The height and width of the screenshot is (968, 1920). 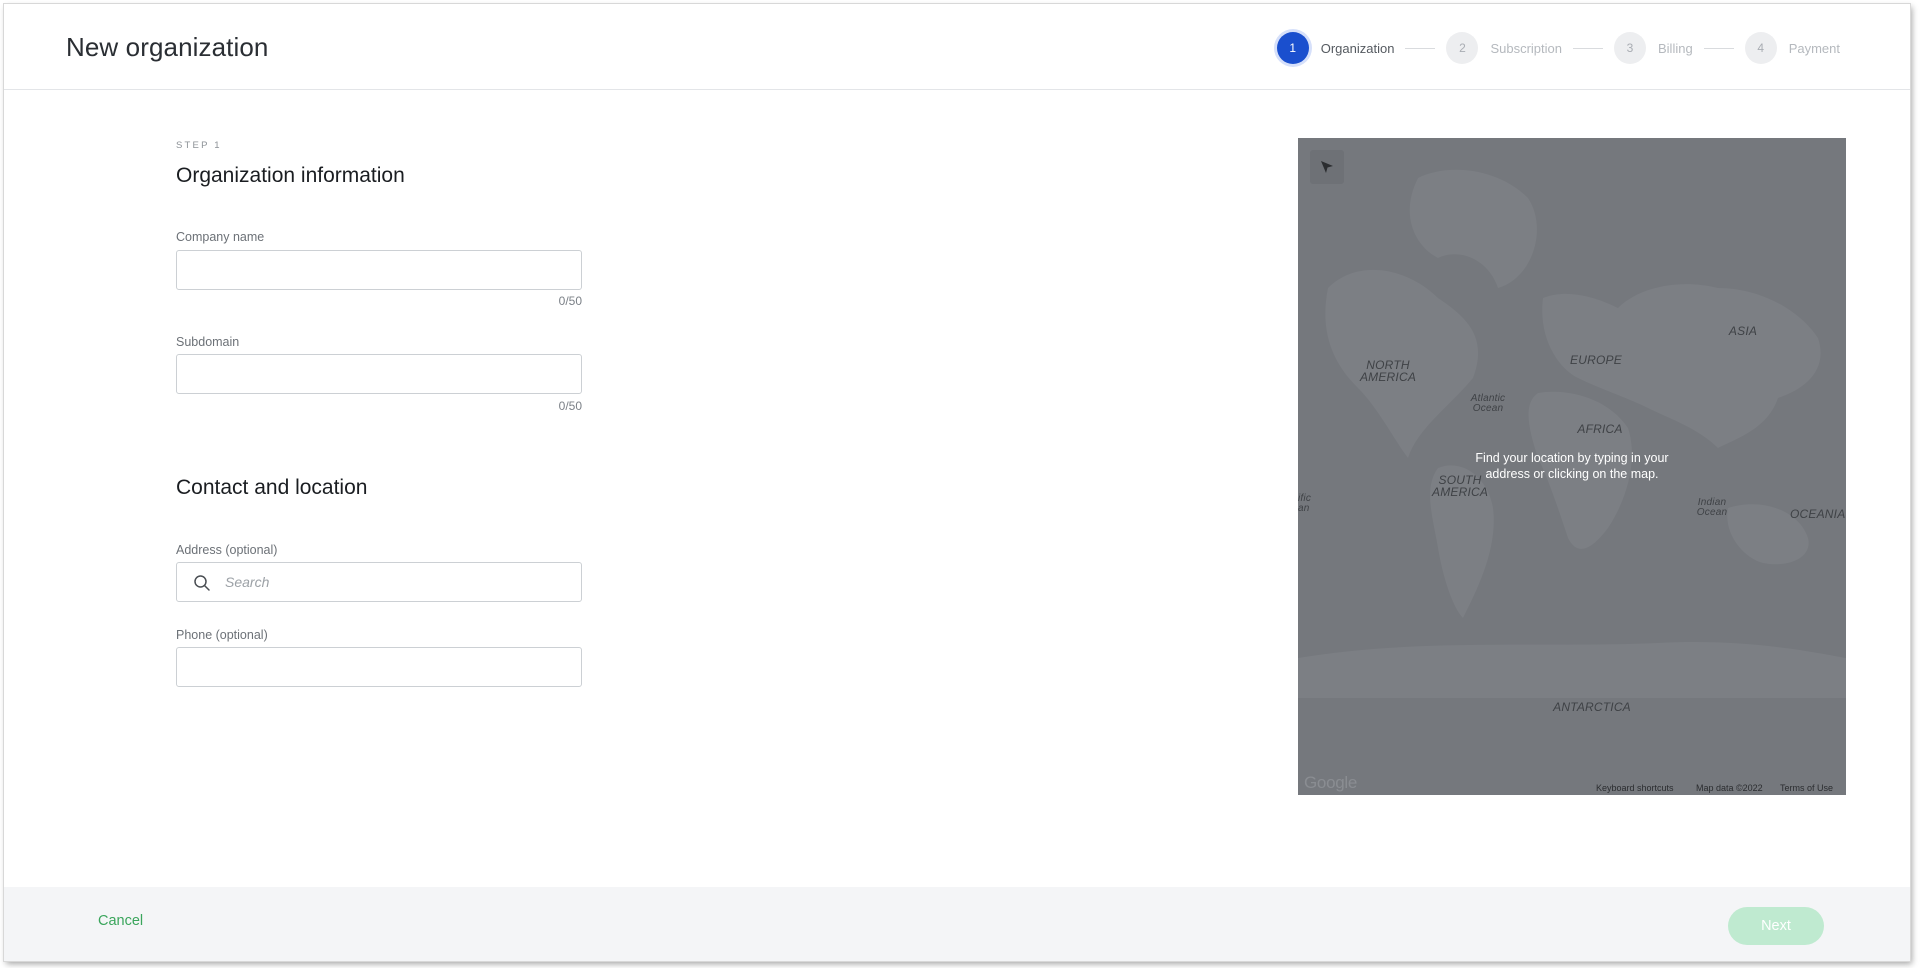 What do you see at coordinates (379, 270) in the screenshot?
I see `company-name-input` at bounding box center [379, 270].